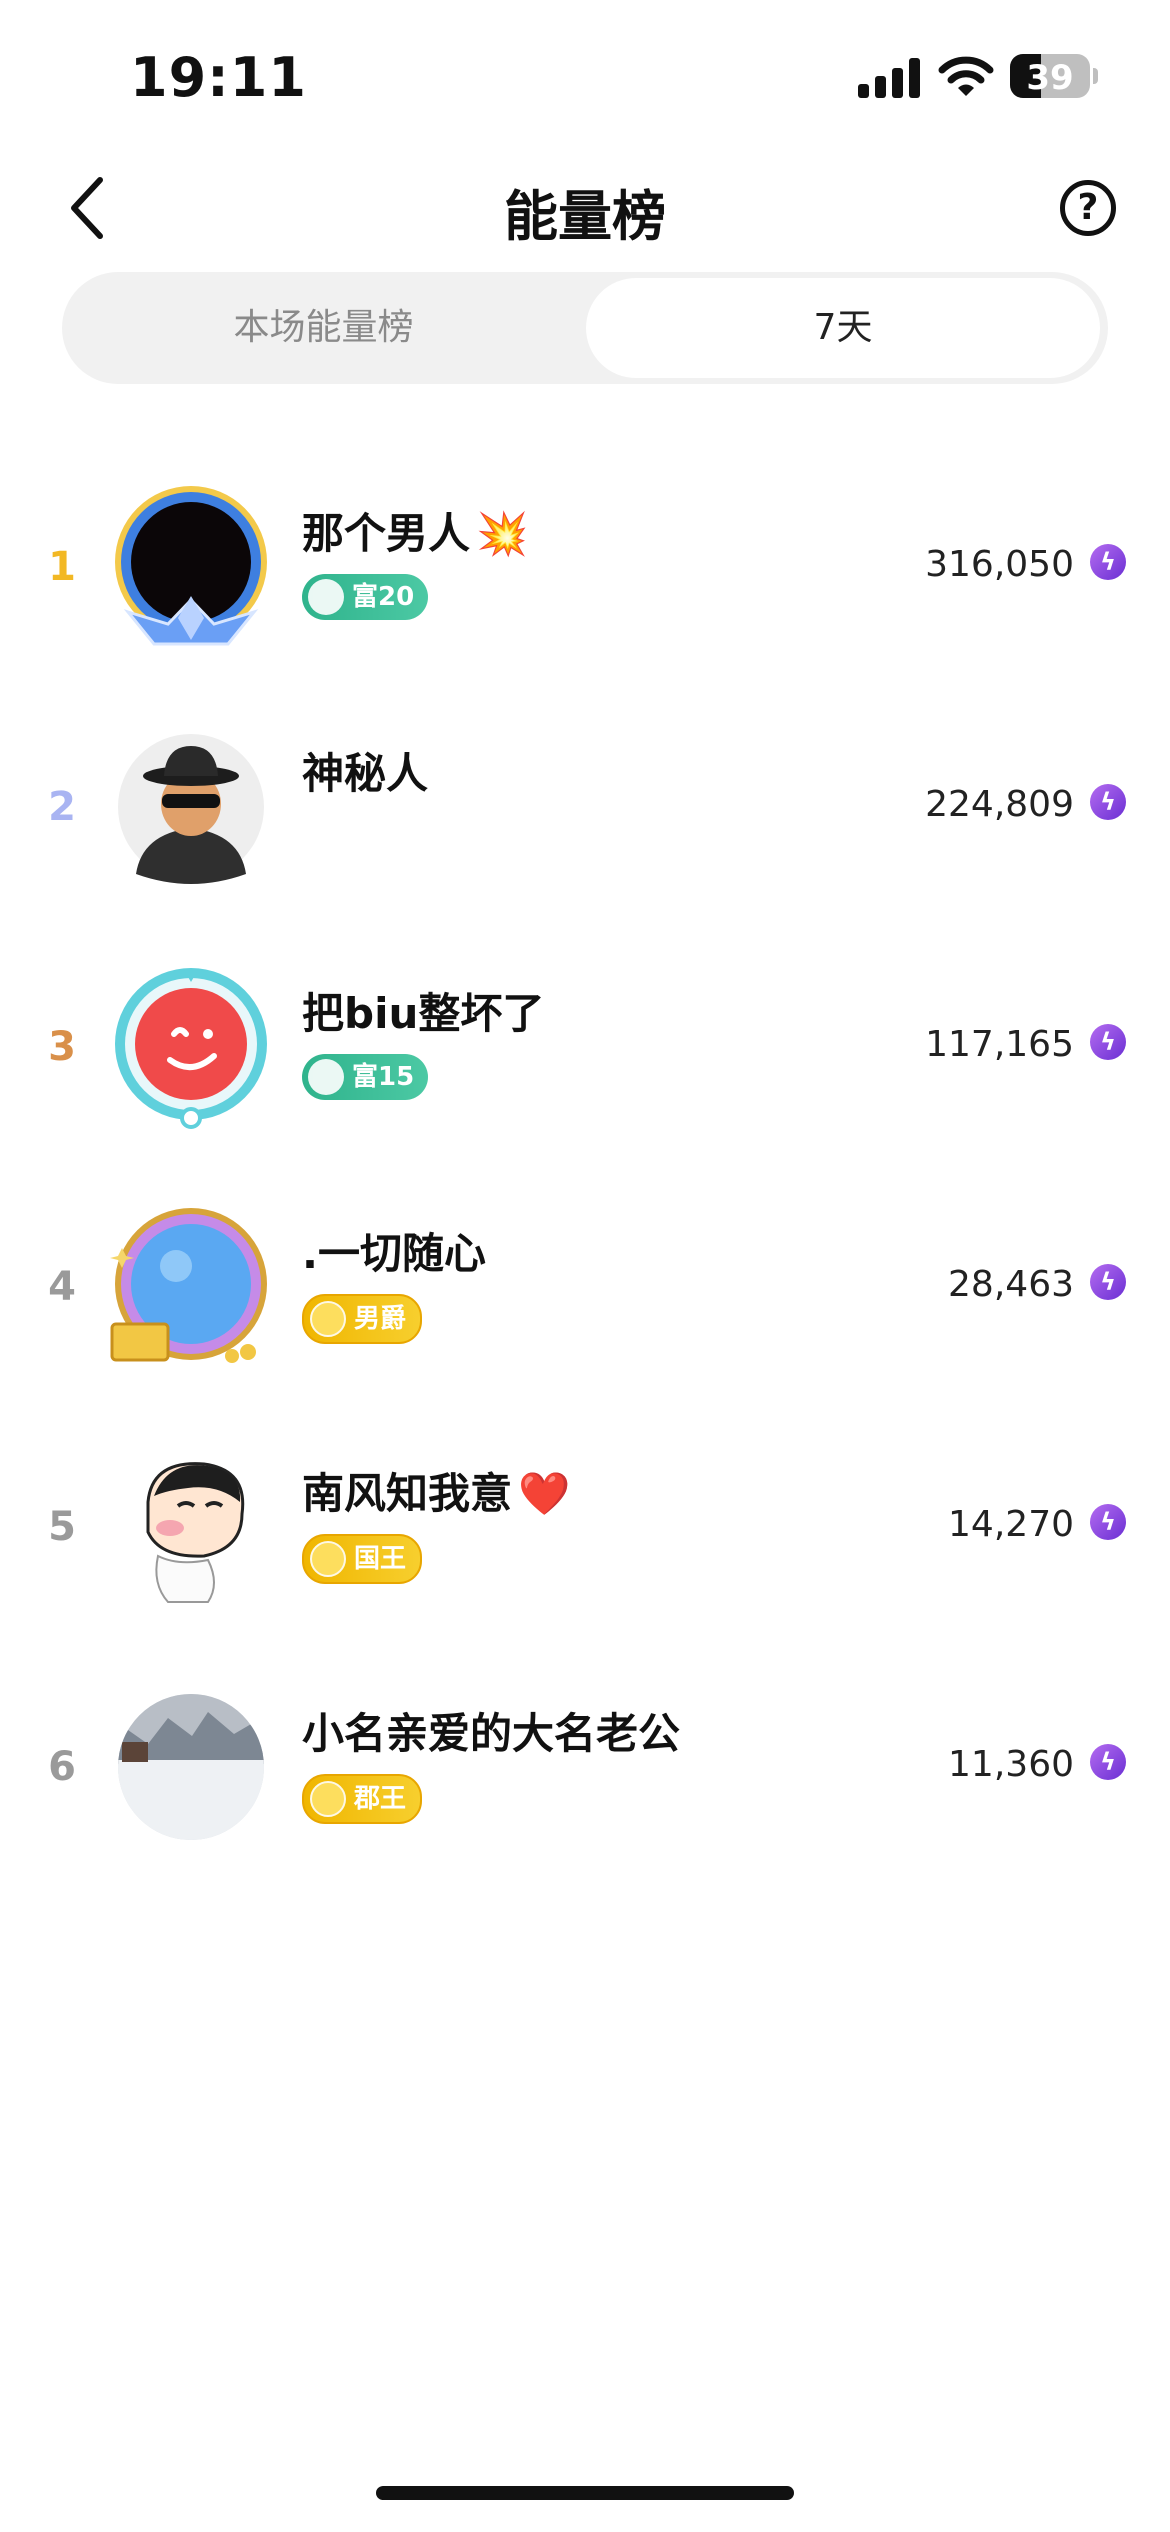 Image resolution: width=1170 pixels, height=2532 pixels. I want to click on noble-rank-badge: 国王, so click(362, 1559).